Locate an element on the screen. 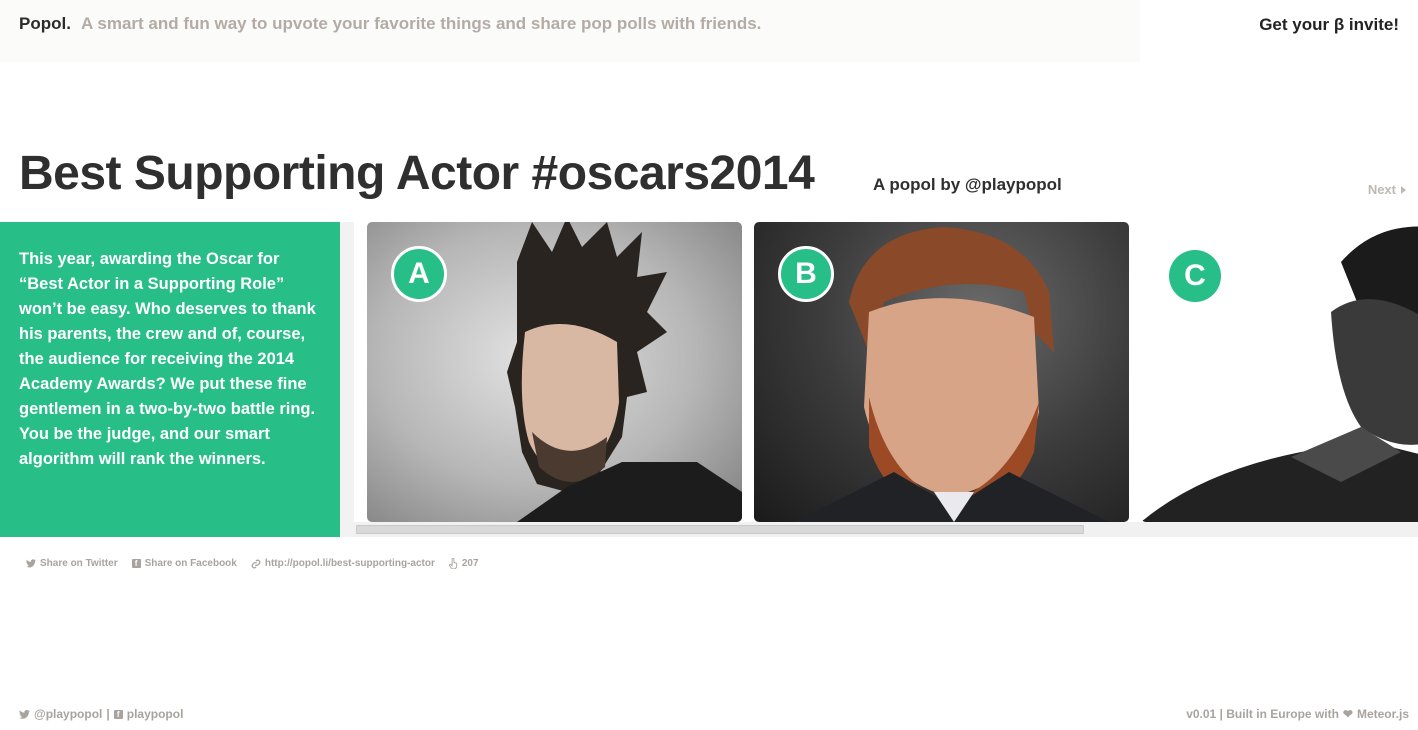 The image size is (1418, 730). scrollbar-thumb is located at coordinates (720, 529).